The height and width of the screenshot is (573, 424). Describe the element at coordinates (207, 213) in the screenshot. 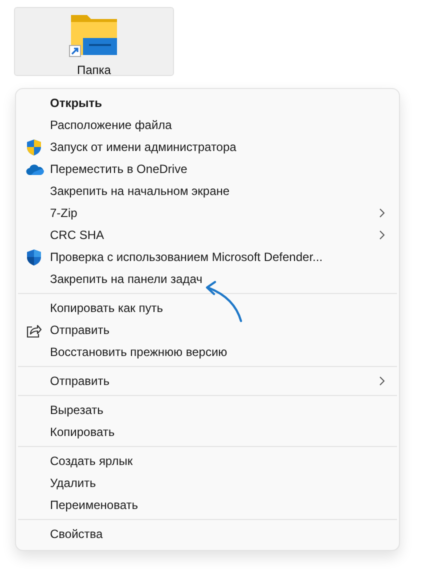

I see `menu-item: 7-Zip` at that location.